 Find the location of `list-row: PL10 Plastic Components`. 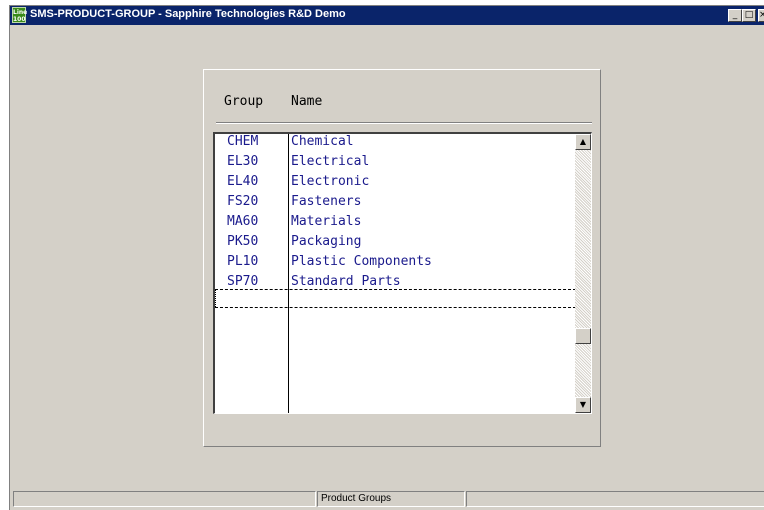

list-row: PL10 Plastic Components is located at coordinates (395, 264).